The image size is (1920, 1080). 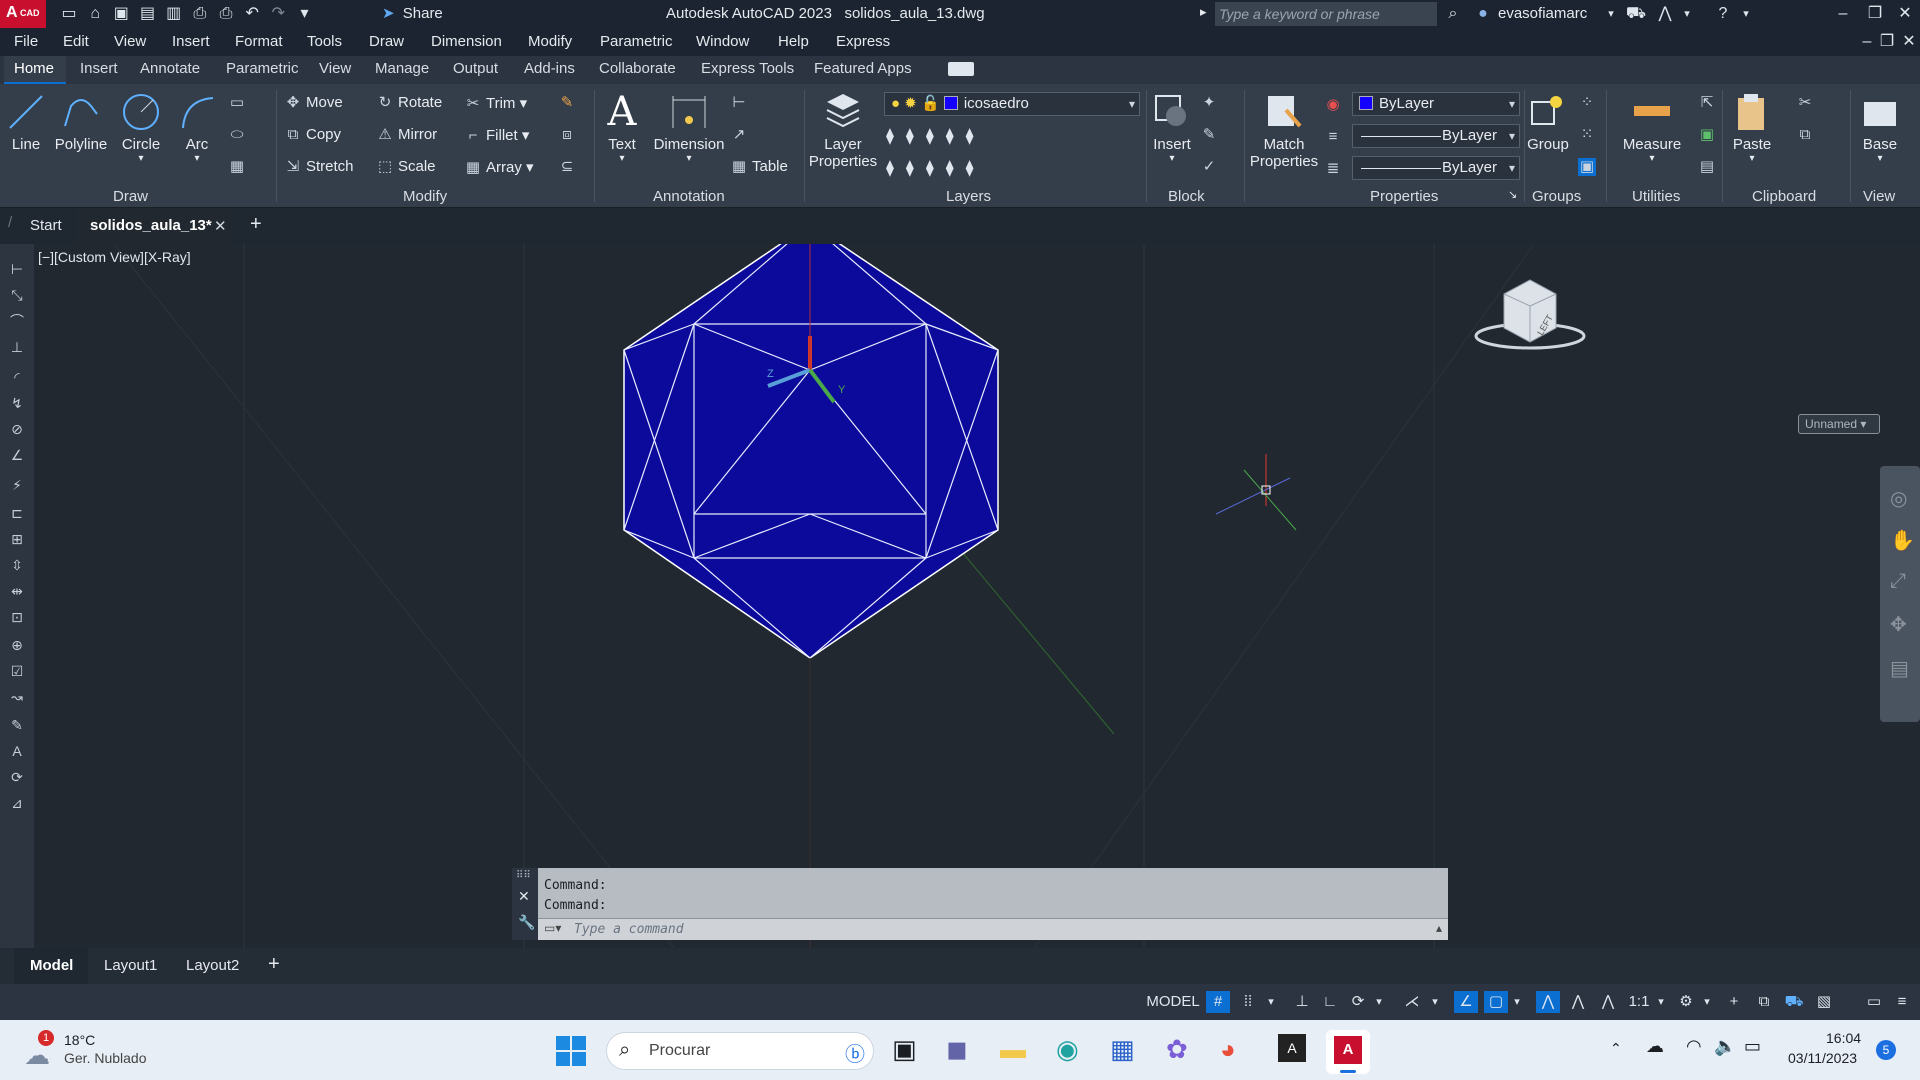 I want to click on group-button: Group, so click(x=1548, y=122).